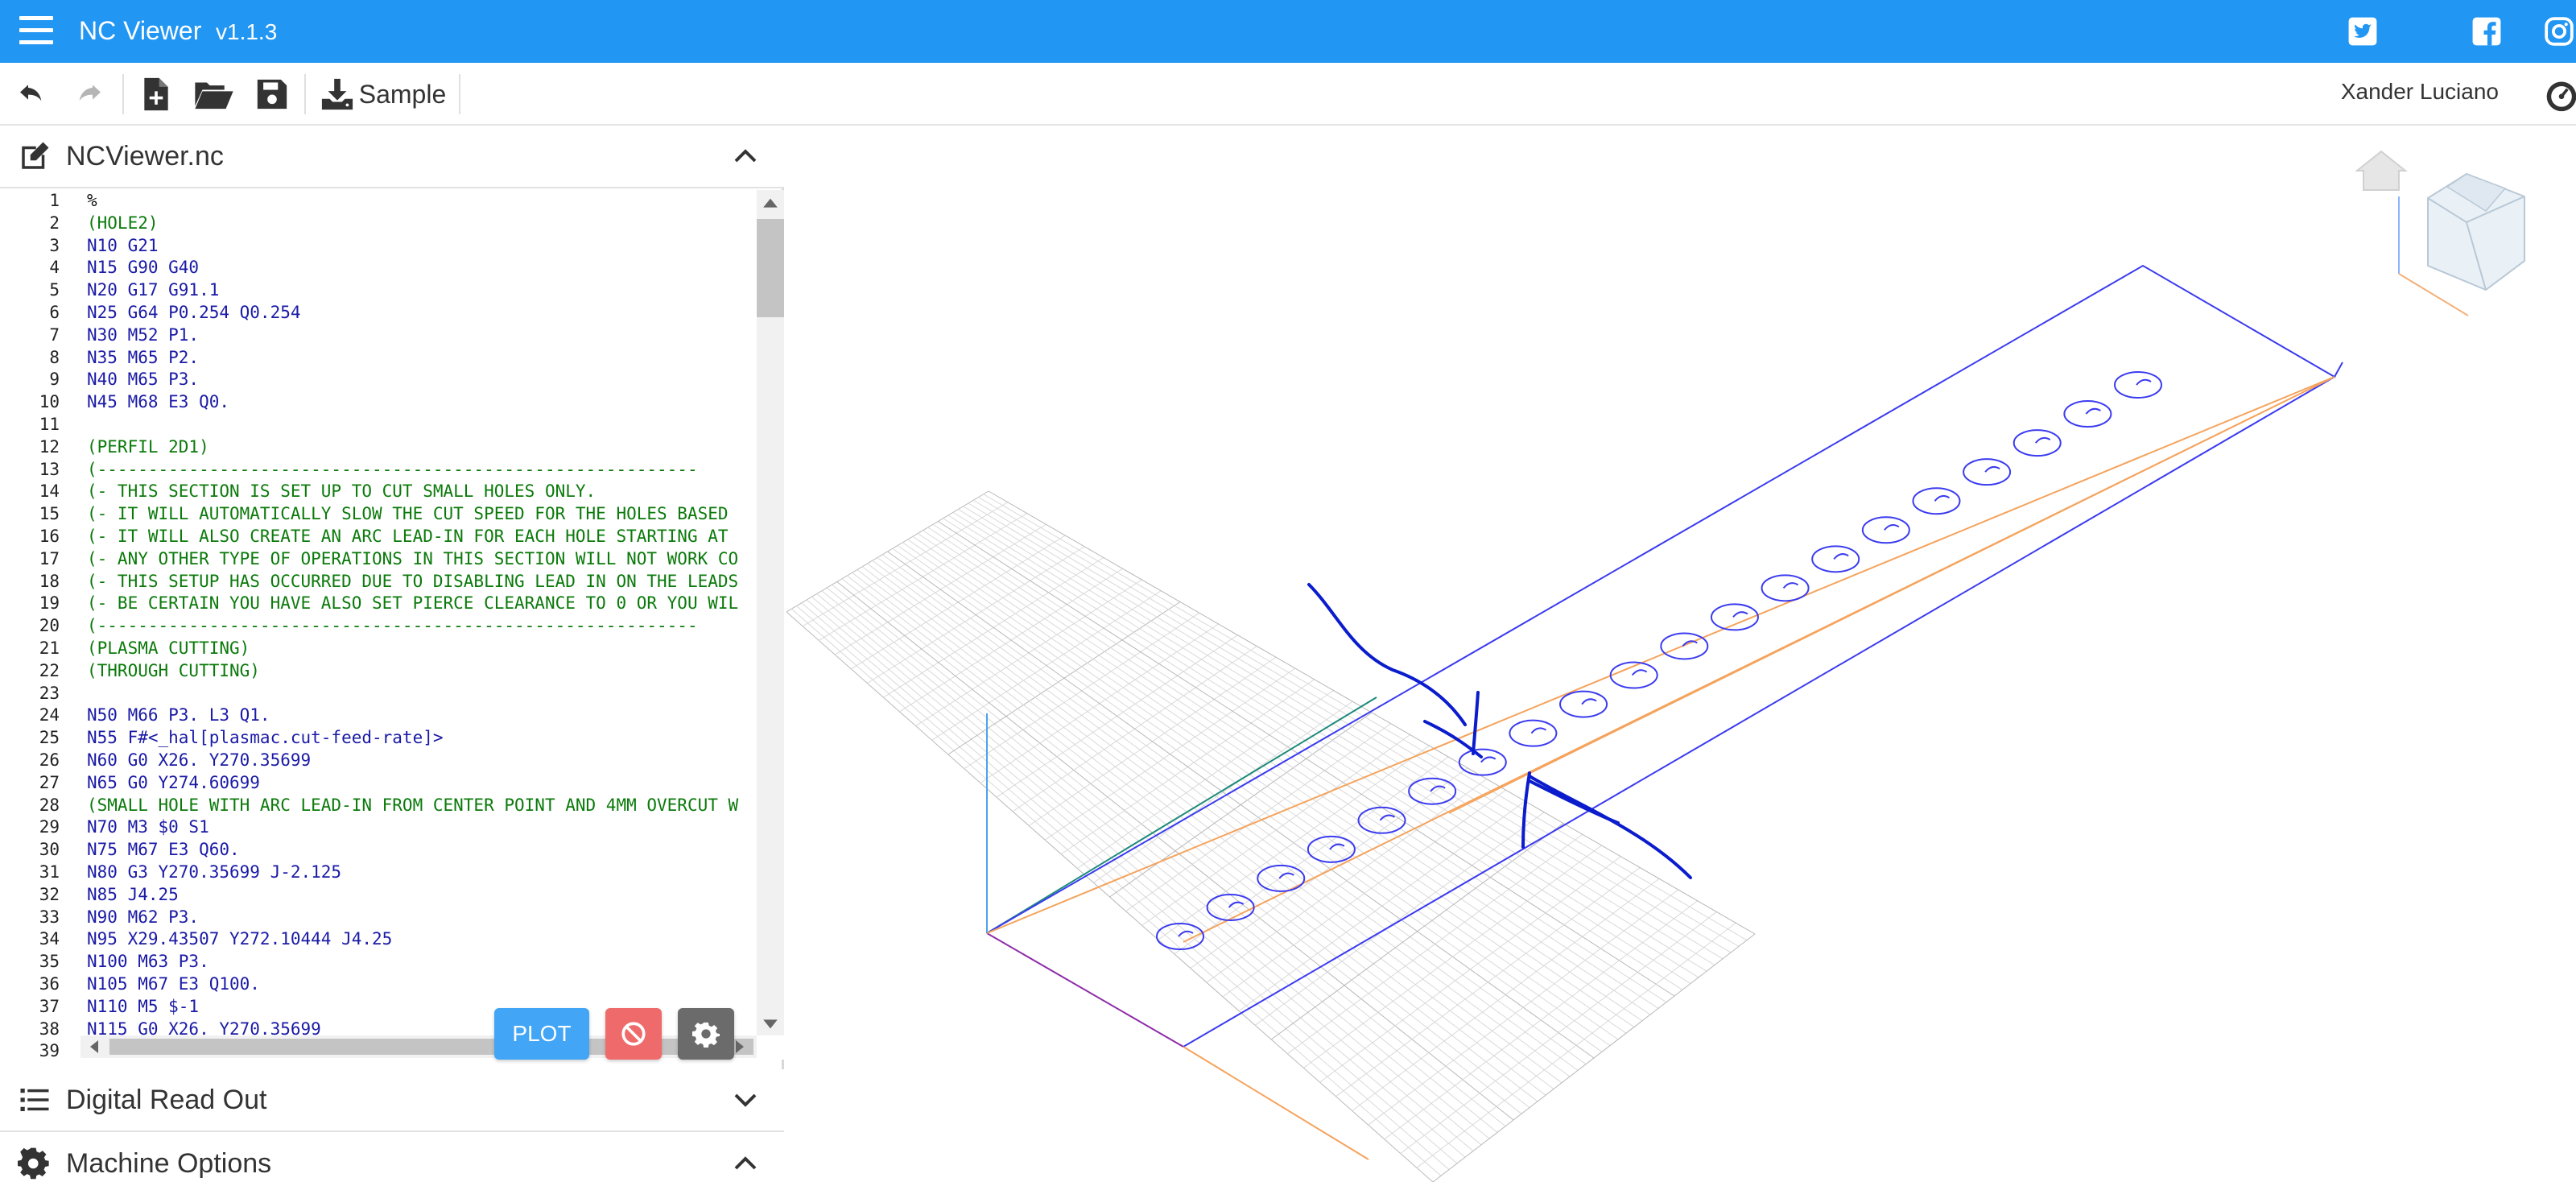 This screenshot has width=2576, height=1182. What do you see at coordinates (402, 94) in the screenshot?
I see `sample-label: Sample` at bounding box center [402, 94].